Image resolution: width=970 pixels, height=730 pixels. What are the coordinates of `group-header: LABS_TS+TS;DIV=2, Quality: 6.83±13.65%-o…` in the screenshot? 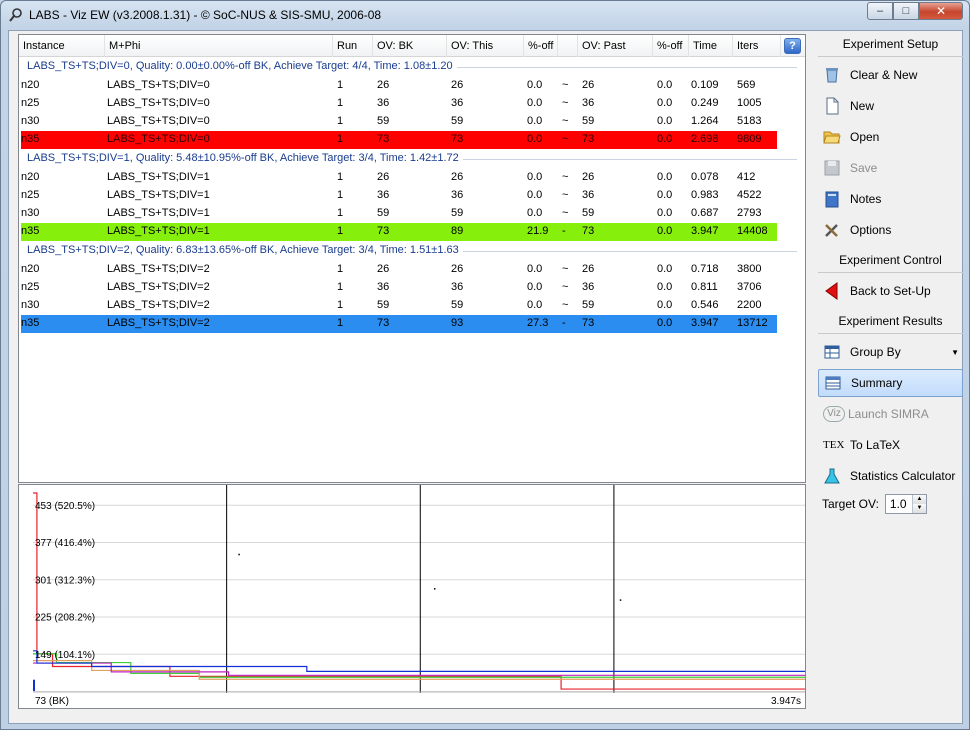 It's located at (412, 251).